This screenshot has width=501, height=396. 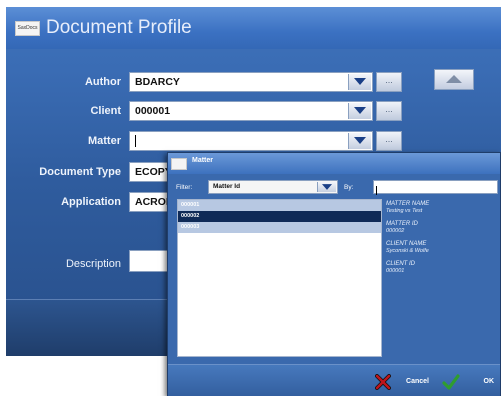 I want to click on x-icon, so click(x=383, y=382).